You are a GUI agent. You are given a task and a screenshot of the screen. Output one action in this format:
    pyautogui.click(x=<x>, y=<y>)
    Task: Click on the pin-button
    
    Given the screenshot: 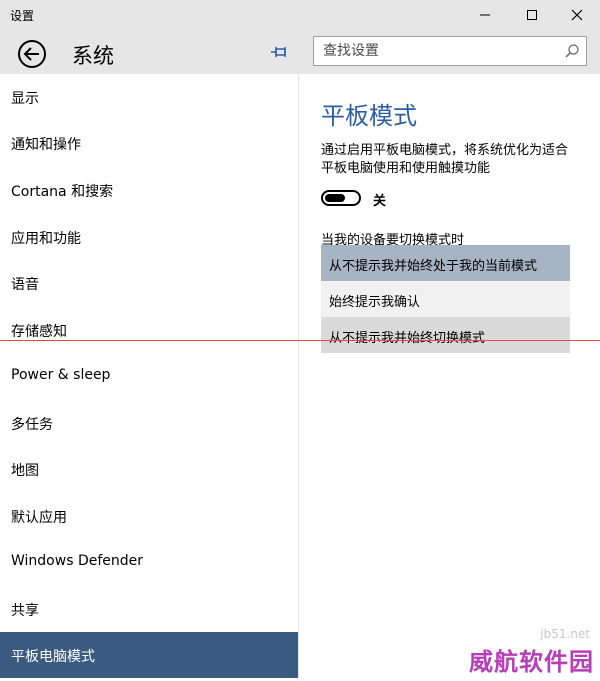 What is the action you would take?
    pyautogui.click(x=280, y=52)
    